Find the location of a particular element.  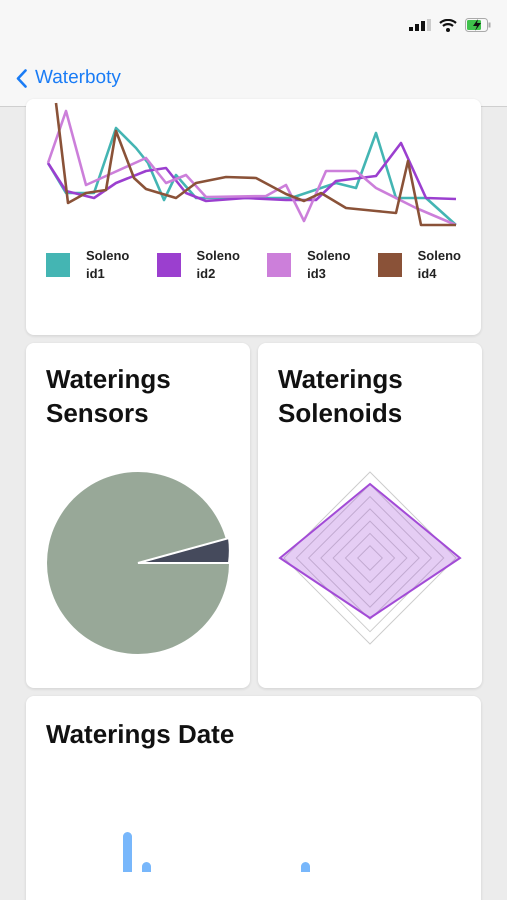

back-chevron-icon is located at coordinates (21, 78).